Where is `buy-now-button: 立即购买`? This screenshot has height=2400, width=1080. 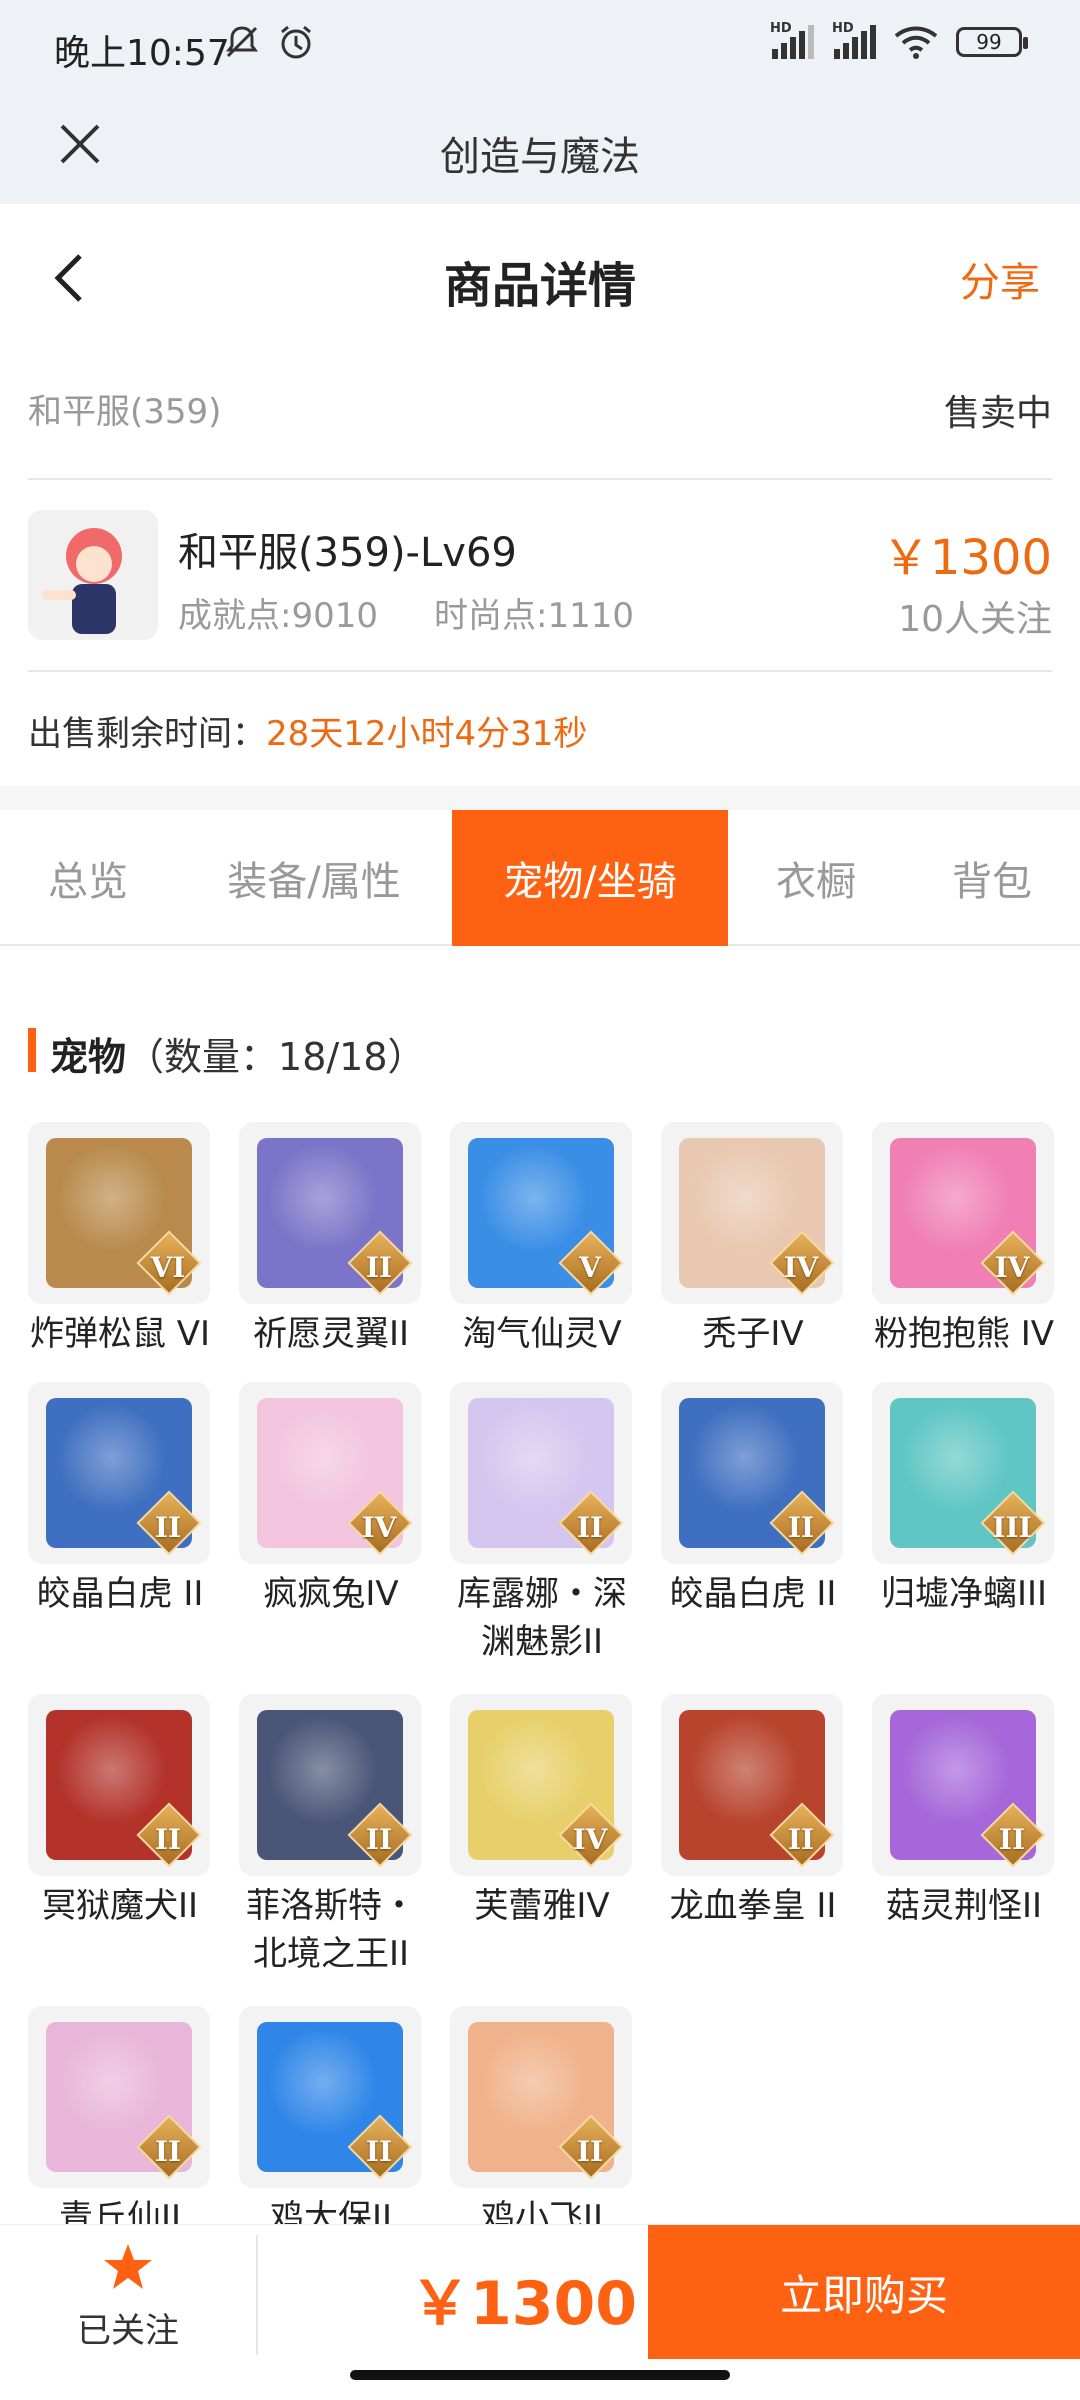
buy-now-button: 立即购买 is located at coordinates (864, 2292).